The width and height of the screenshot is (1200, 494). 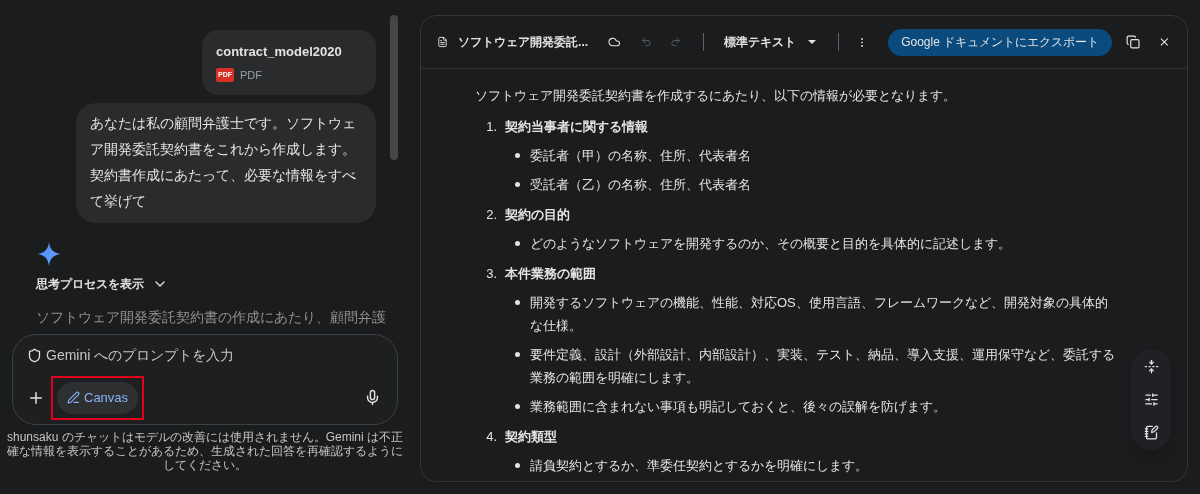 What do you see at coordinates (372, 398) in the screenshot?
I see `microphone-icon` at bounding box center [372, 398].